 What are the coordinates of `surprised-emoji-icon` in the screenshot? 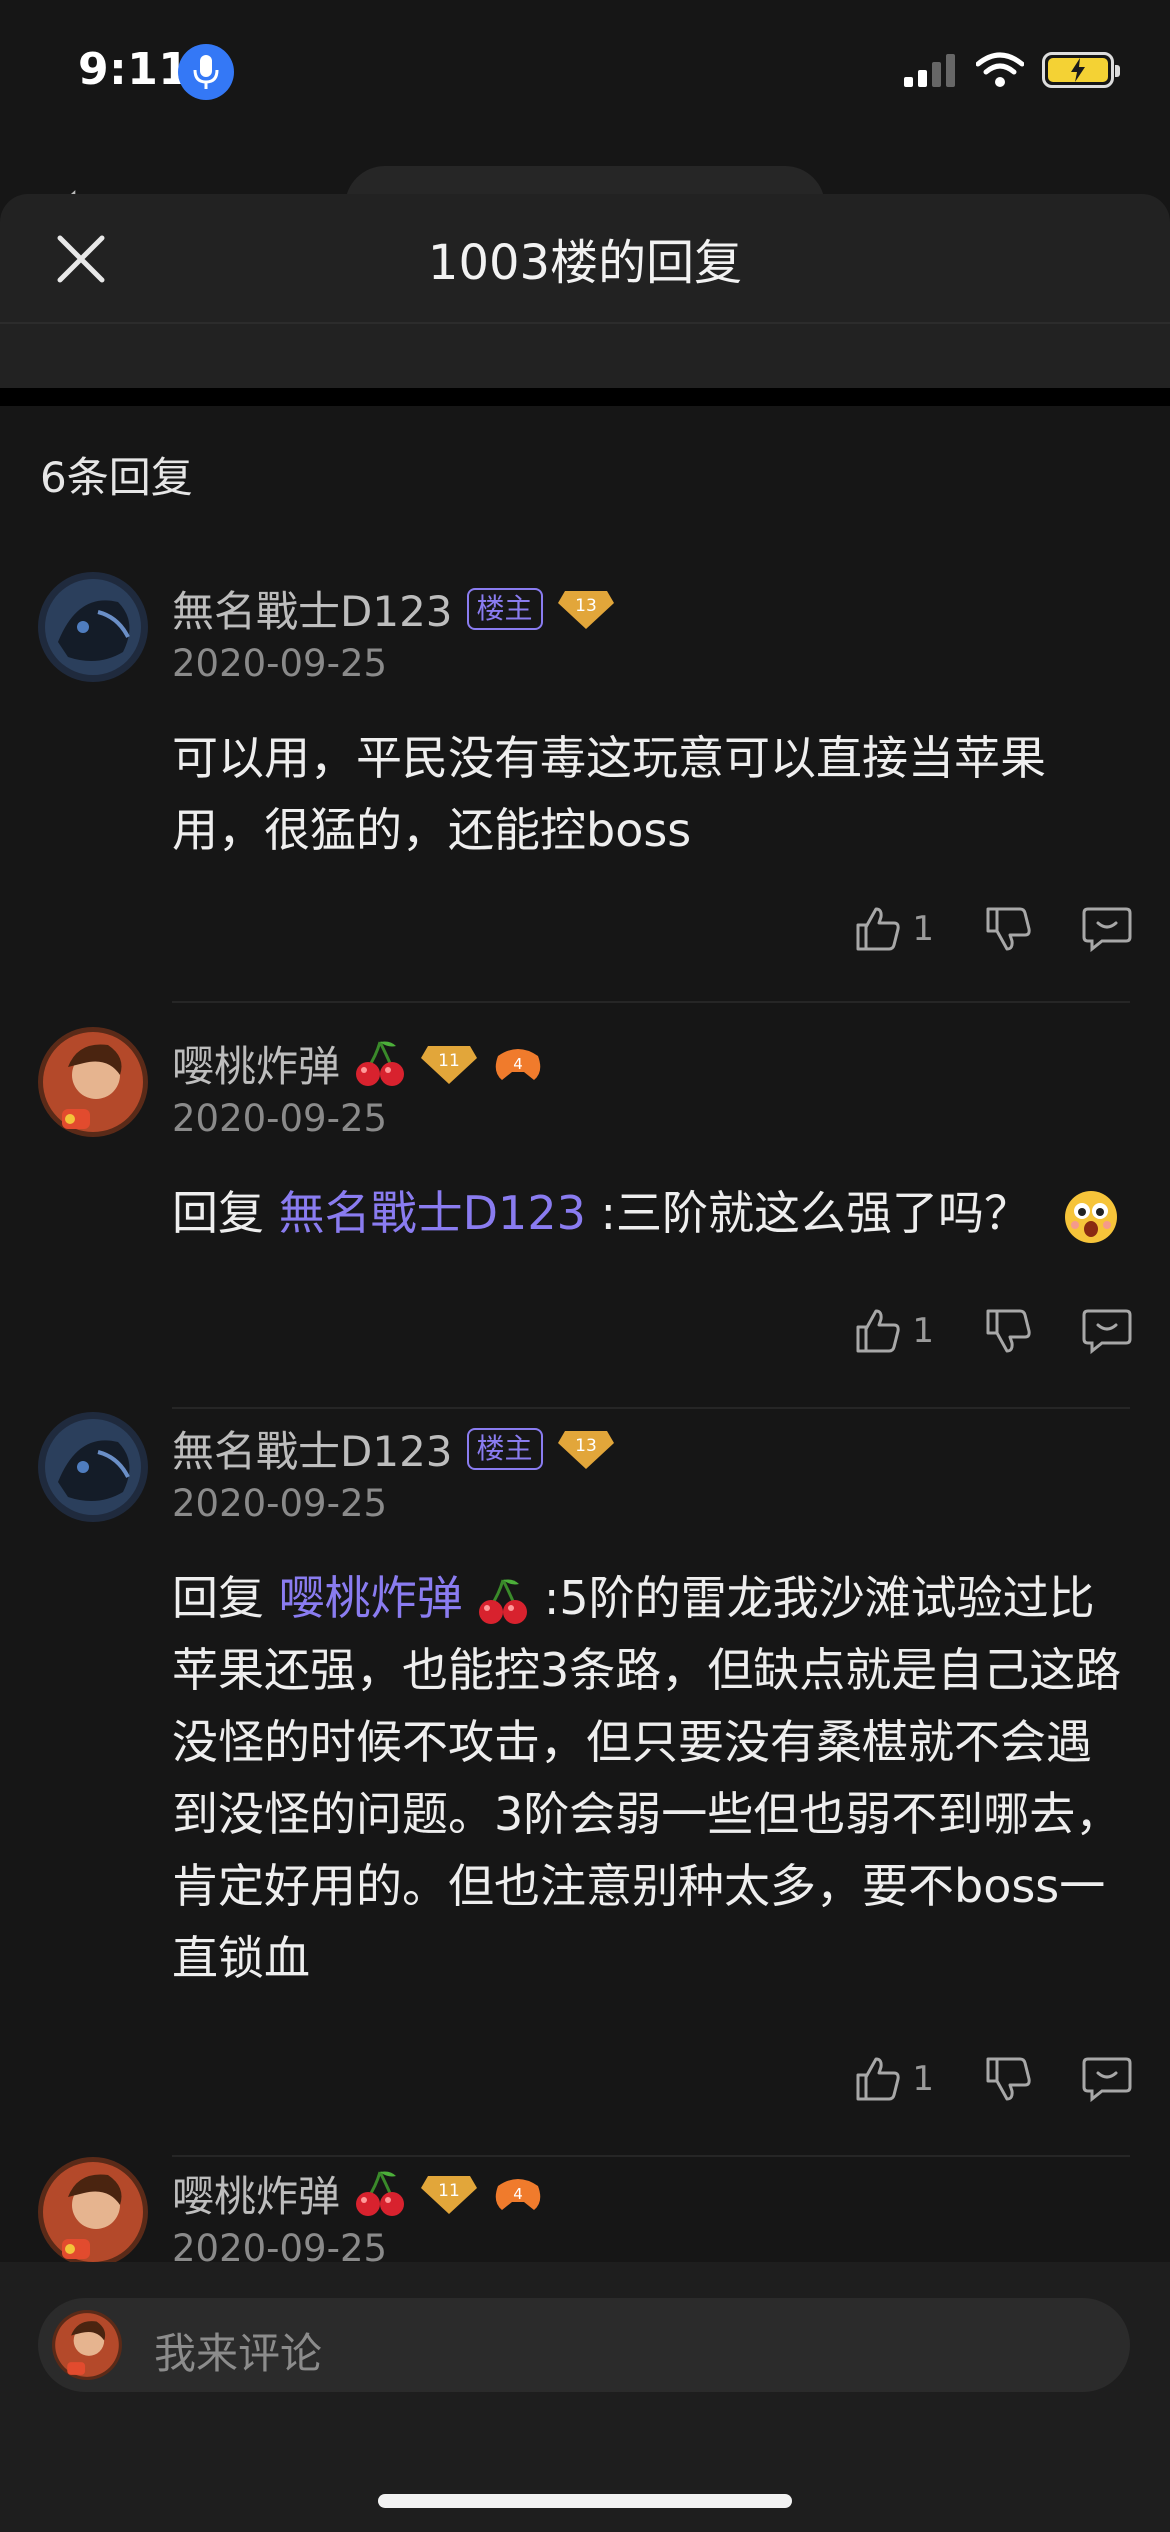 It's located at (1090, 1216).